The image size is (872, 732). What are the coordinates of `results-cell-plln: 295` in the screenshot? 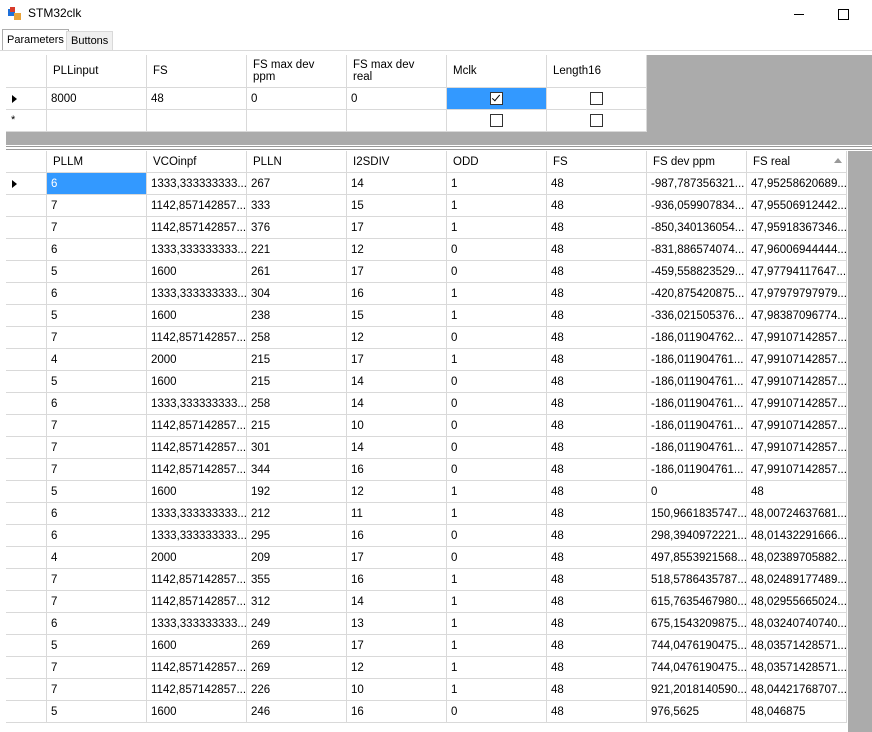 It's located at (297, 536).